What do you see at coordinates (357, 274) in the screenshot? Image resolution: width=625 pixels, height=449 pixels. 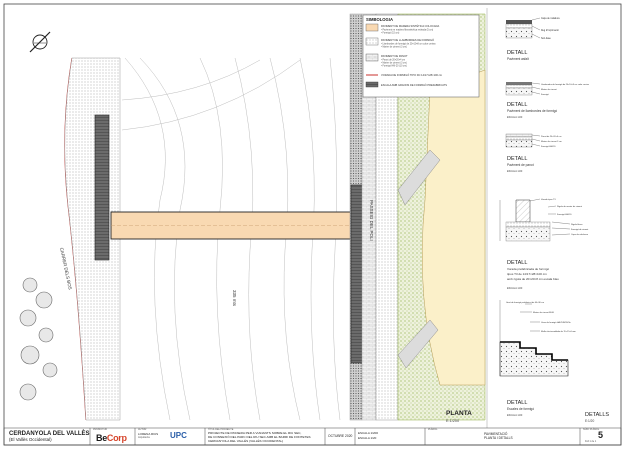 I see `right-stair` at bounding box center [357, 274].